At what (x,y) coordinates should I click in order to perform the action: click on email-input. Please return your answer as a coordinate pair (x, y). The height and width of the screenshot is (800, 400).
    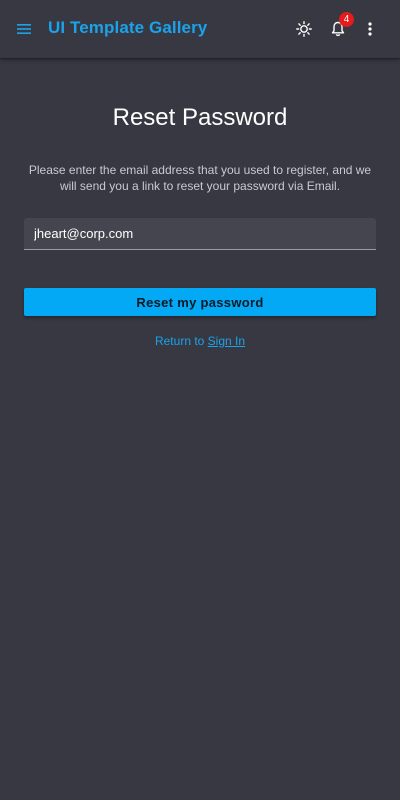
    Looking at the image, I should click on (200, 233).